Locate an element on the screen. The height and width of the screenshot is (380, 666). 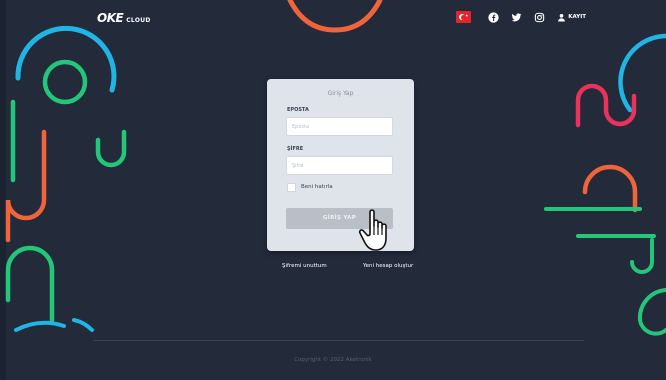
logo-mark: OKE is located at coordinates (110, 18).